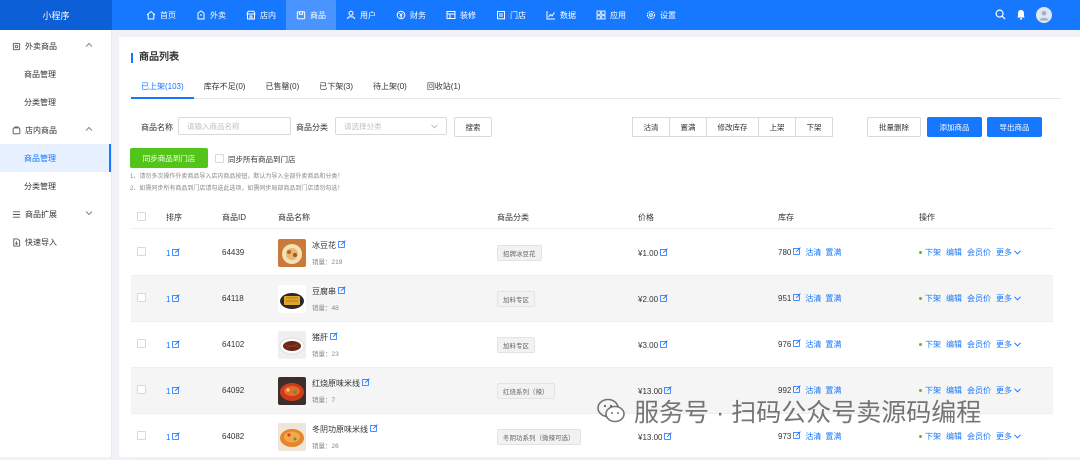 The image size is (1080, 460). I want to click on bulk-button-4: 下架, so click(814, 127).